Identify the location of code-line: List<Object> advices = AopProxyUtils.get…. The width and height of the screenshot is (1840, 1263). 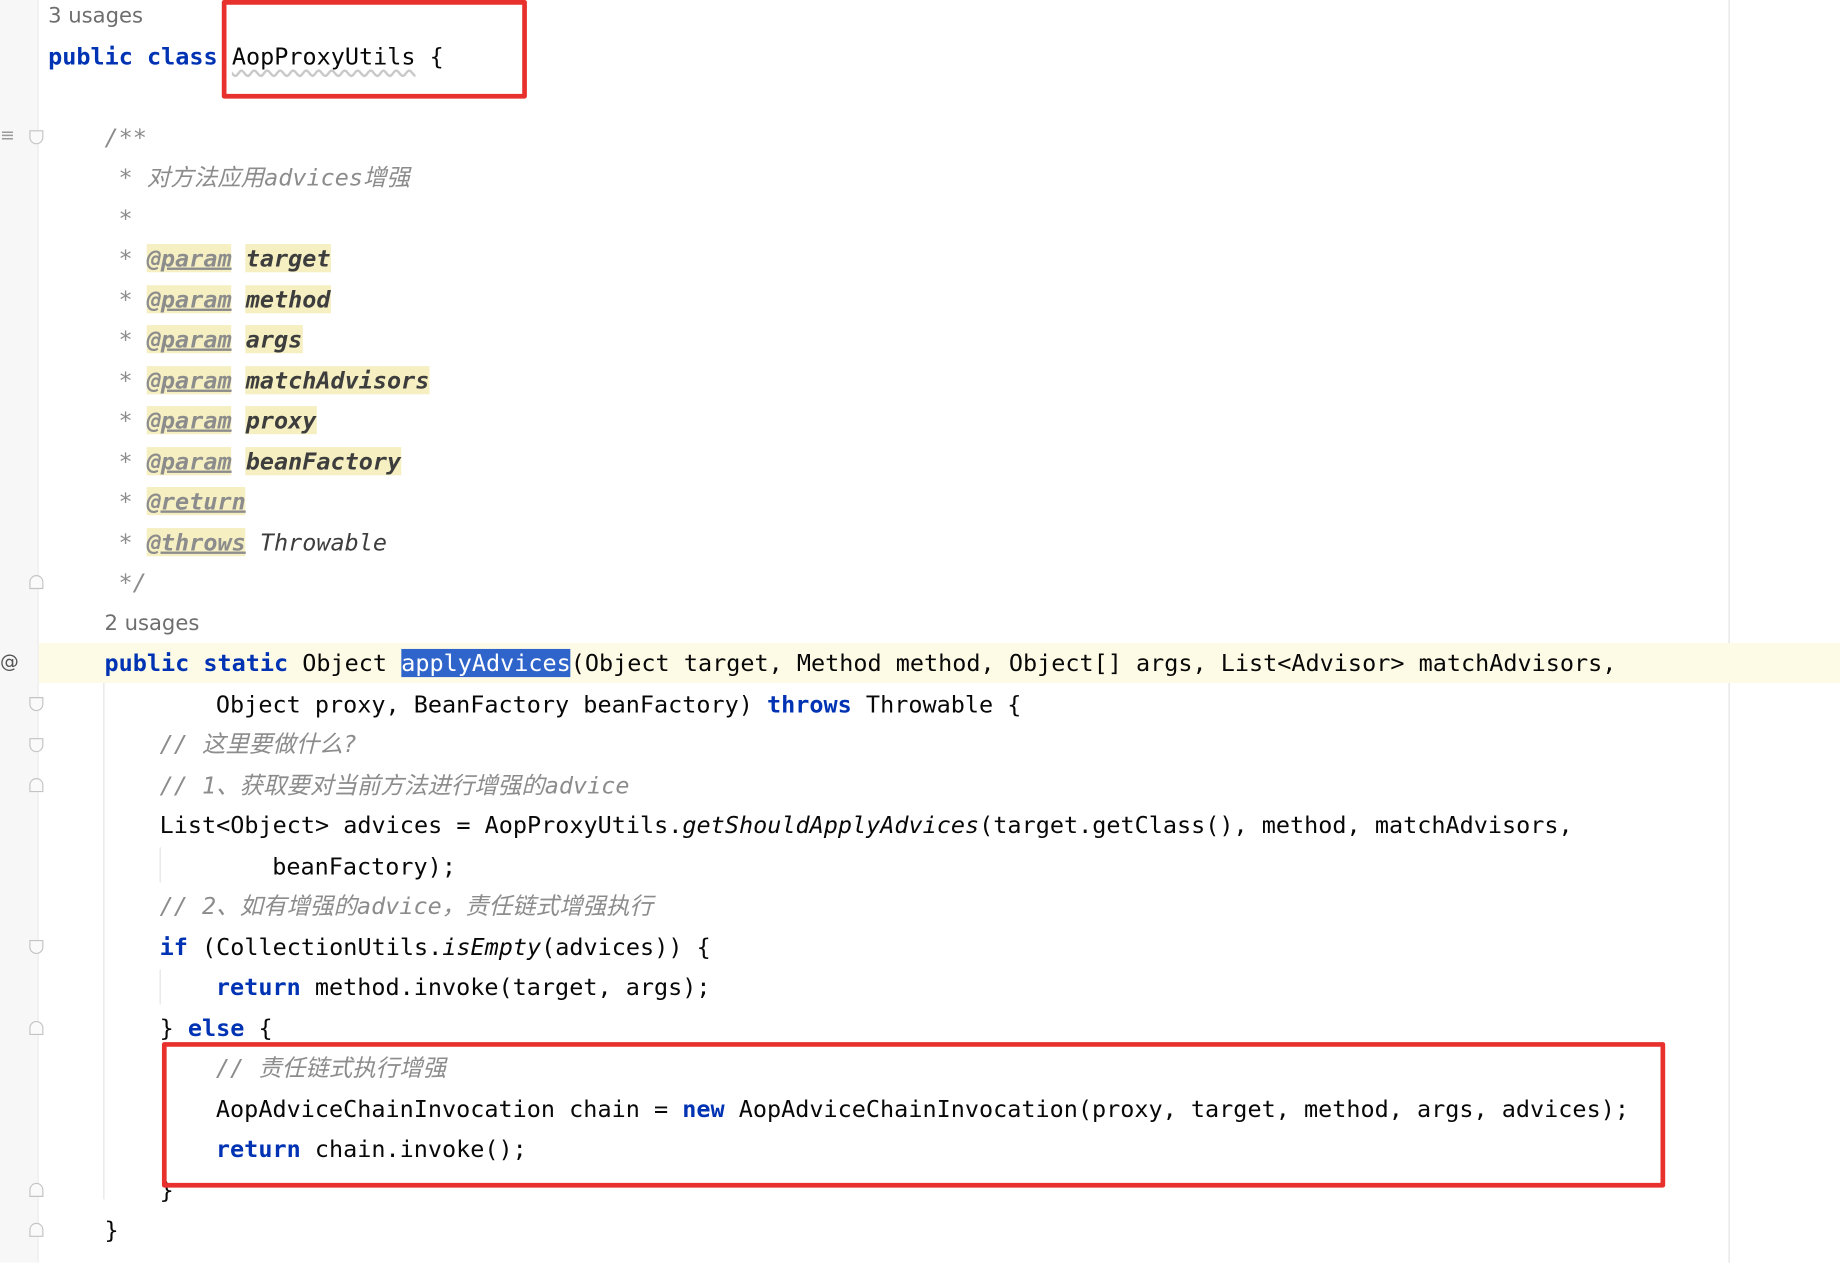
(866, 825).